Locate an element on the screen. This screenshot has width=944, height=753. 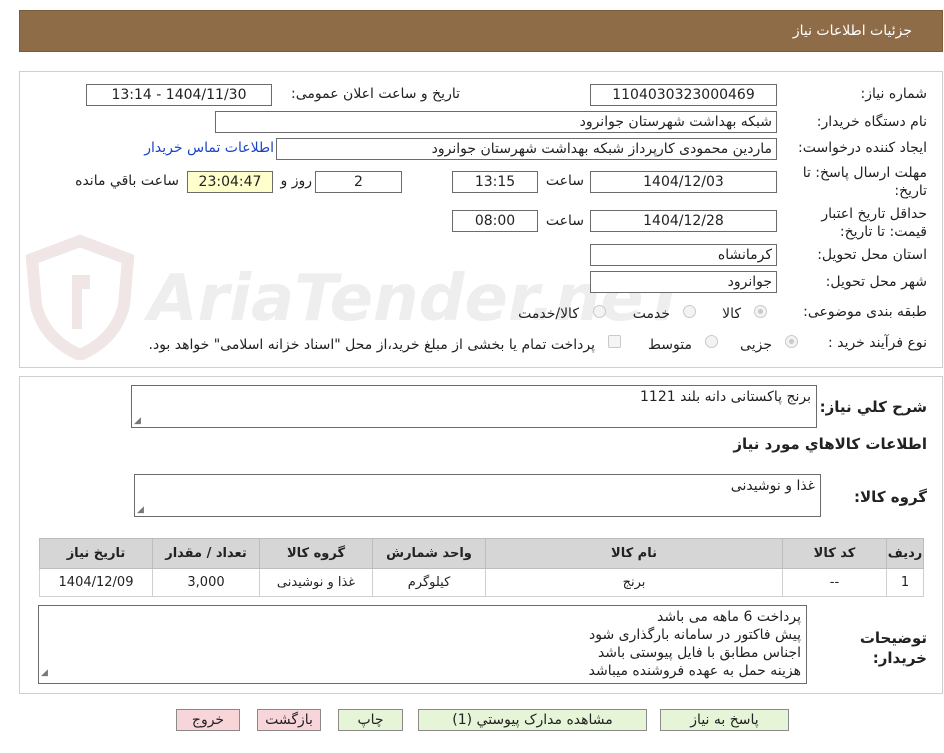
announce-datetime-field: 1404/11/30 - 13:14 is located at coordinates (179, 95).